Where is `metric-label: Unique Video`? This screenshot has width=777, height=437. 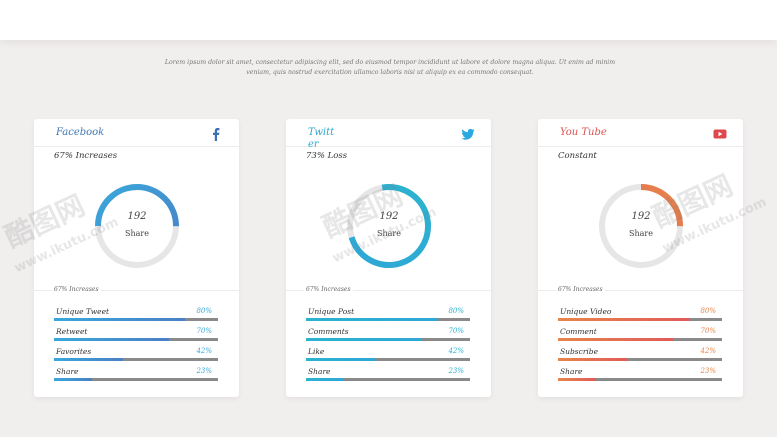
metric-label: Unique Video is located at coordinates (586, 311).